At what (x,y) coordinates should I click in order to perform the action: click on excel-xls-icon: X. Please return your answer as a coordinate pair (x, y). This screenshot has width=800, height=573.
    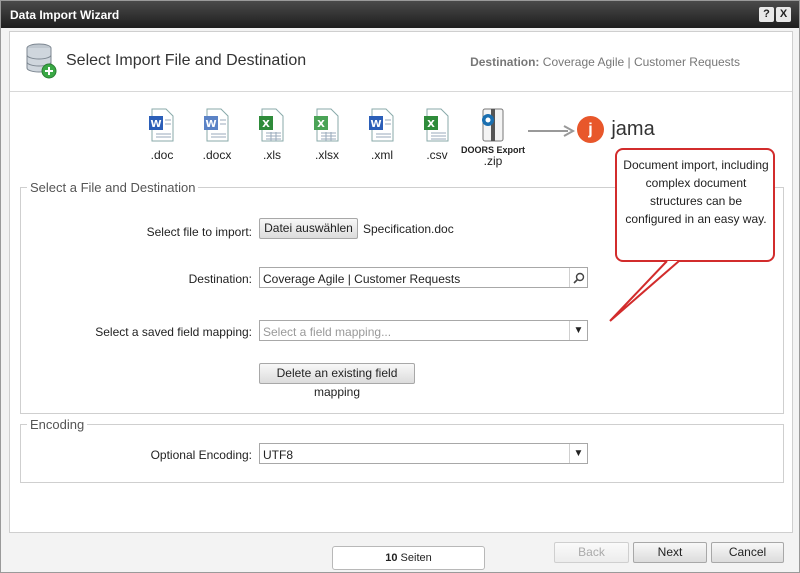
    Looking at the image, I should click on (271, 125).